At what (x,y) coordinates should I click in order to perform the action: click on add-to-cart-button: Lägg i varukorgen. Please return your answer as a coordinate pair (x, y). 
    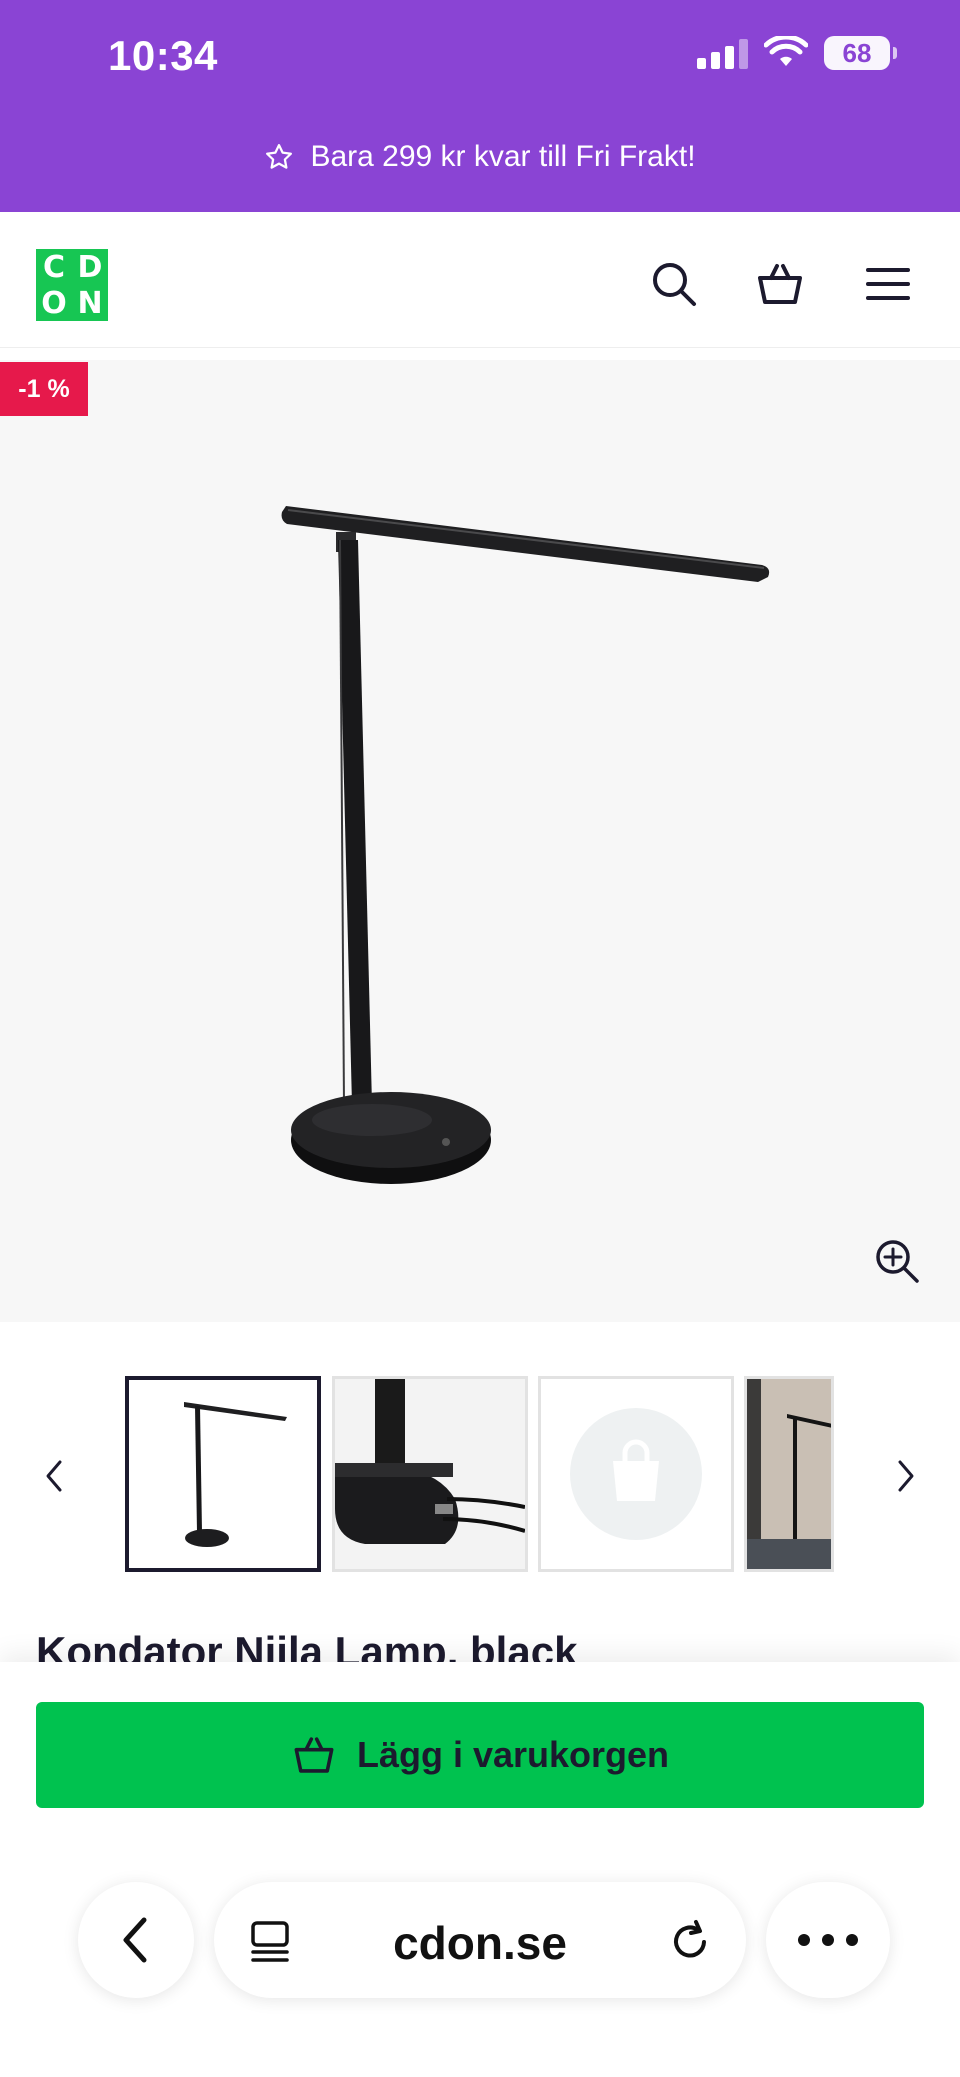
    Looking at the image, I should click on (480, 1755).